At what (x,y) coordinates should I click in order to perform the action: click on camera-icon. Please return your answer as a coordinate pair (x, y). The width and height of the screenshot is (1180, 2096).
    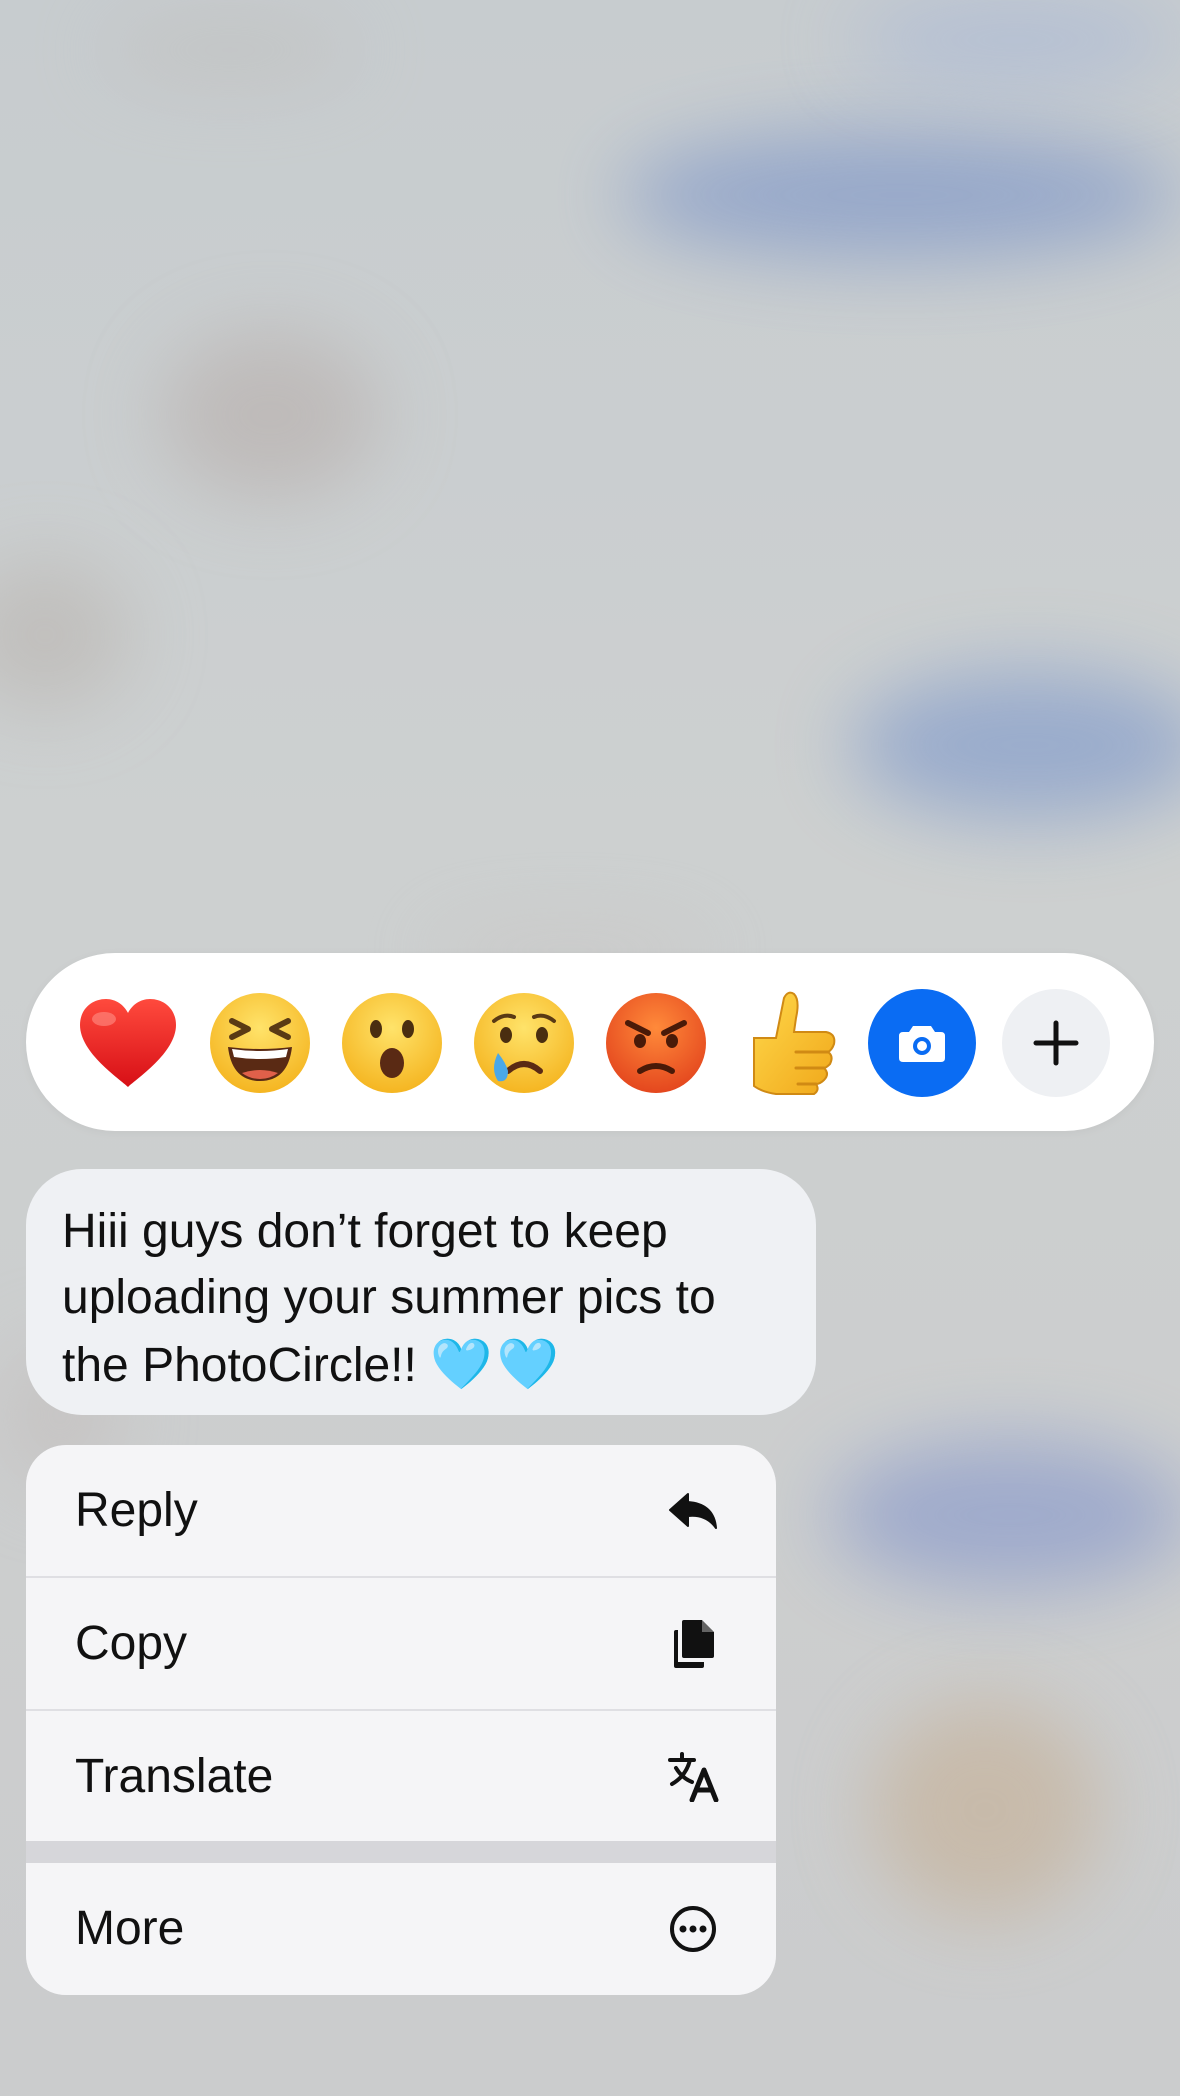
    Looking at the image, I should click on (922, 1044).